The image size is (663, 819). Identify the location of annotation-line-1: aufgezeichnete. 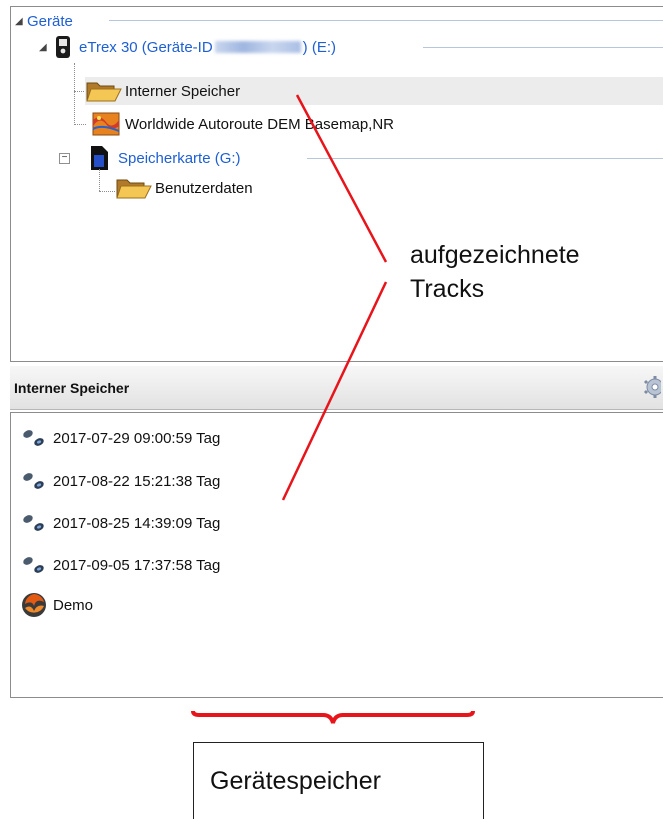
(495, 255).